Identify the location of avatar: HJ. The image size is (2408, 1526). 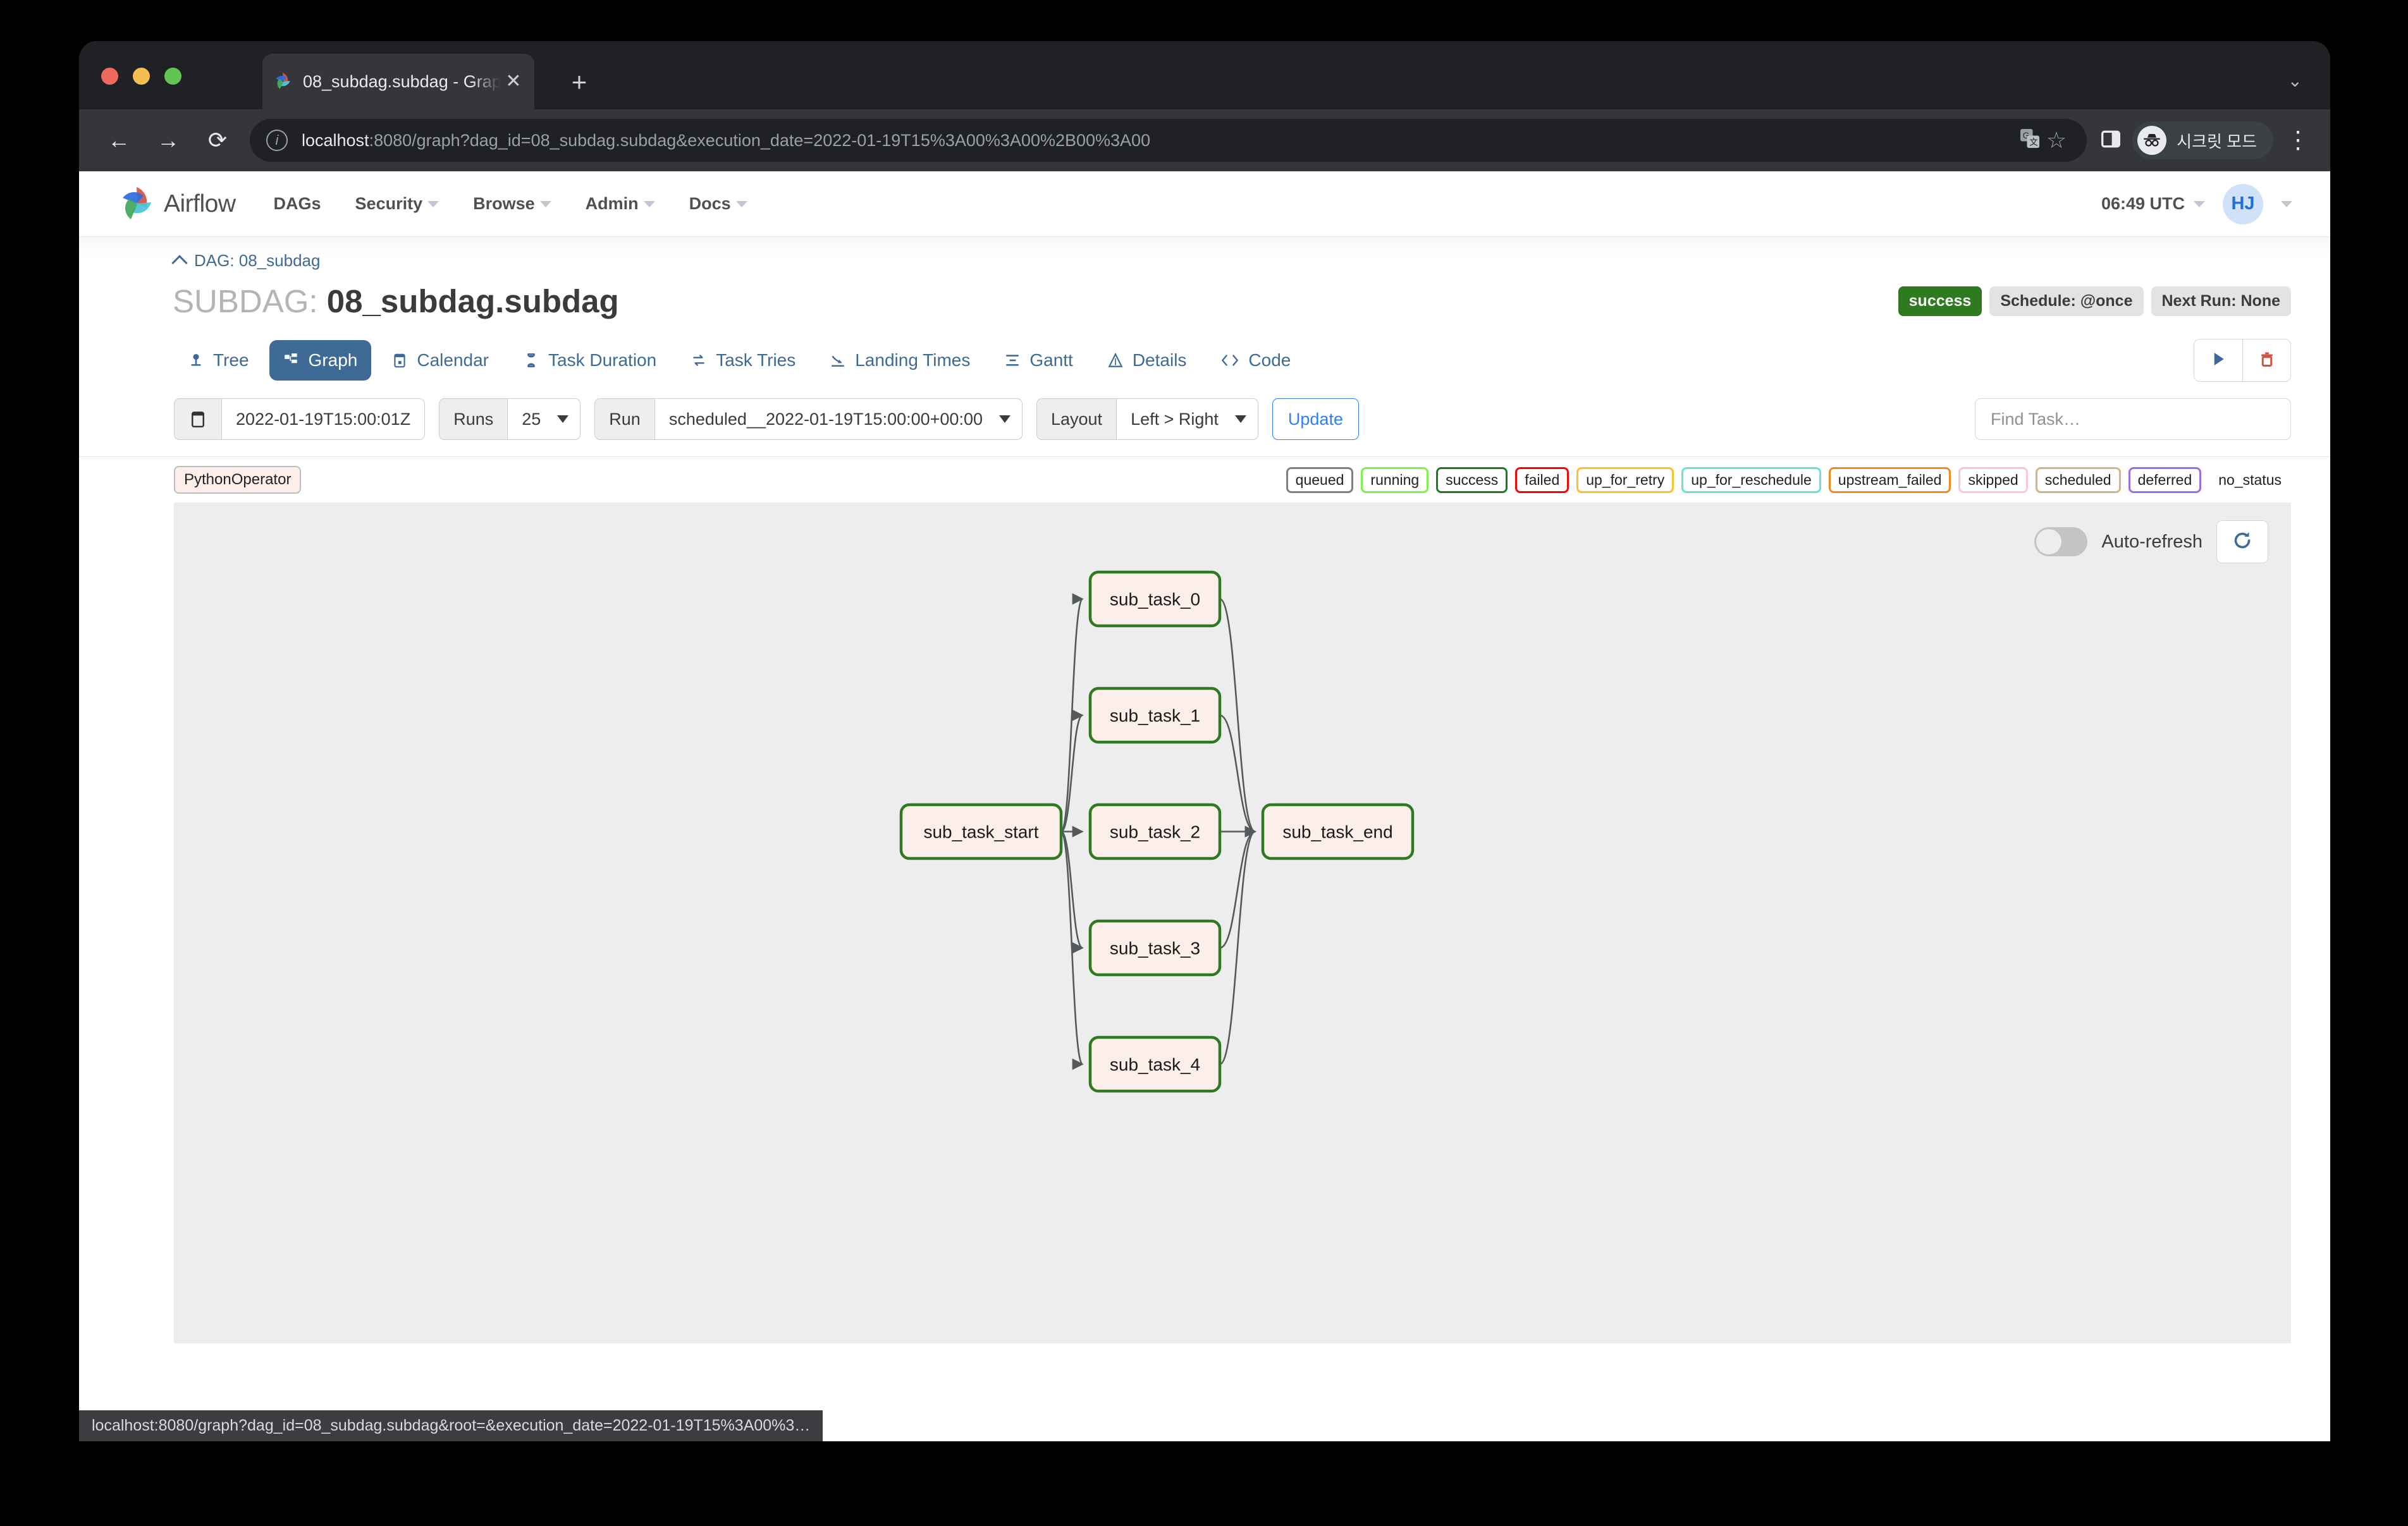
(2243, 203).